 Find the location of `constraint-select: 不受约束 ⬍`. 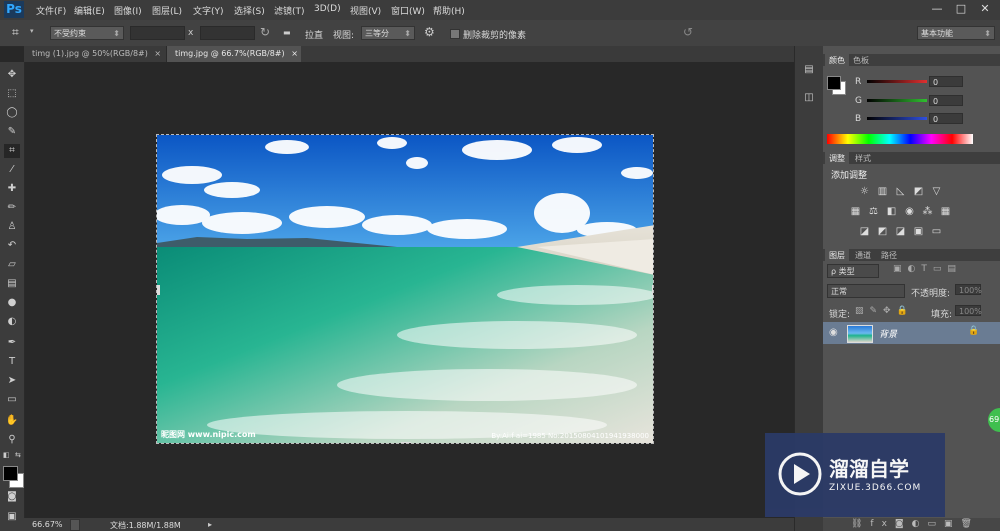

constraint-select: 不受约束 ⬍ is located at coordinates (87, 33).